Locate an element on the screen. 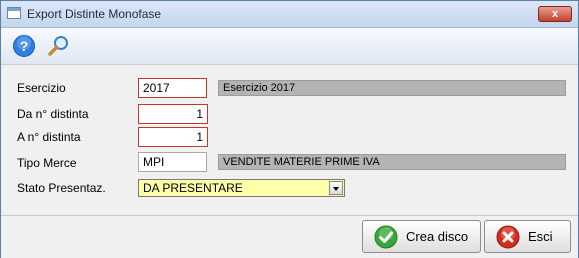  stato-presentaz-select: DA PRESENTARE is located at coordinates (241, 188).